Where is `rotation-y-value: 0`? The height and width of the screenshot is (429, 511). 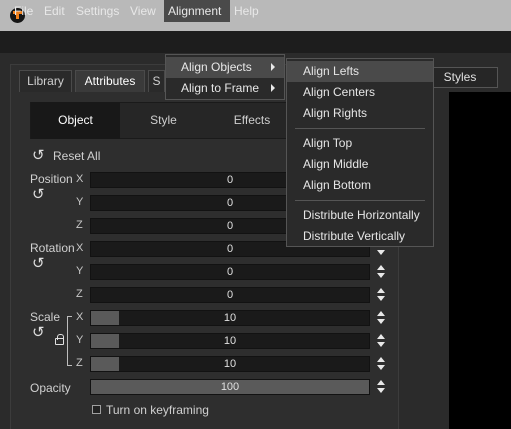 rotation-y-value: 0 is located at coordinates (230, 272).